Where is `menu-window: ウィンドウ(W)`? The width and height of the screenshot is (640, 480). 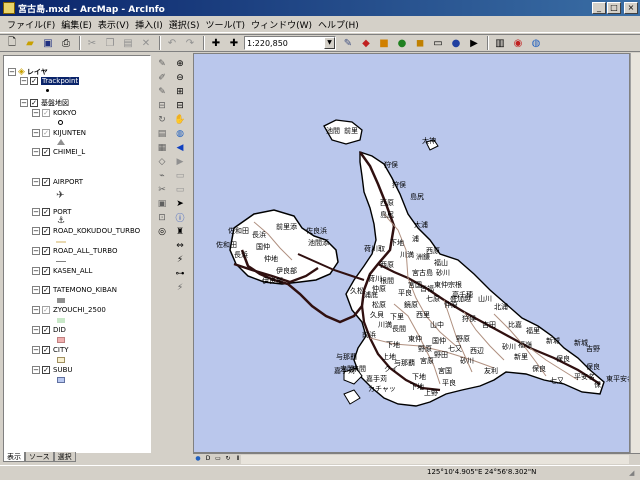 menu-window: ウィンドウ(W) is located at coordinates (281, 24).